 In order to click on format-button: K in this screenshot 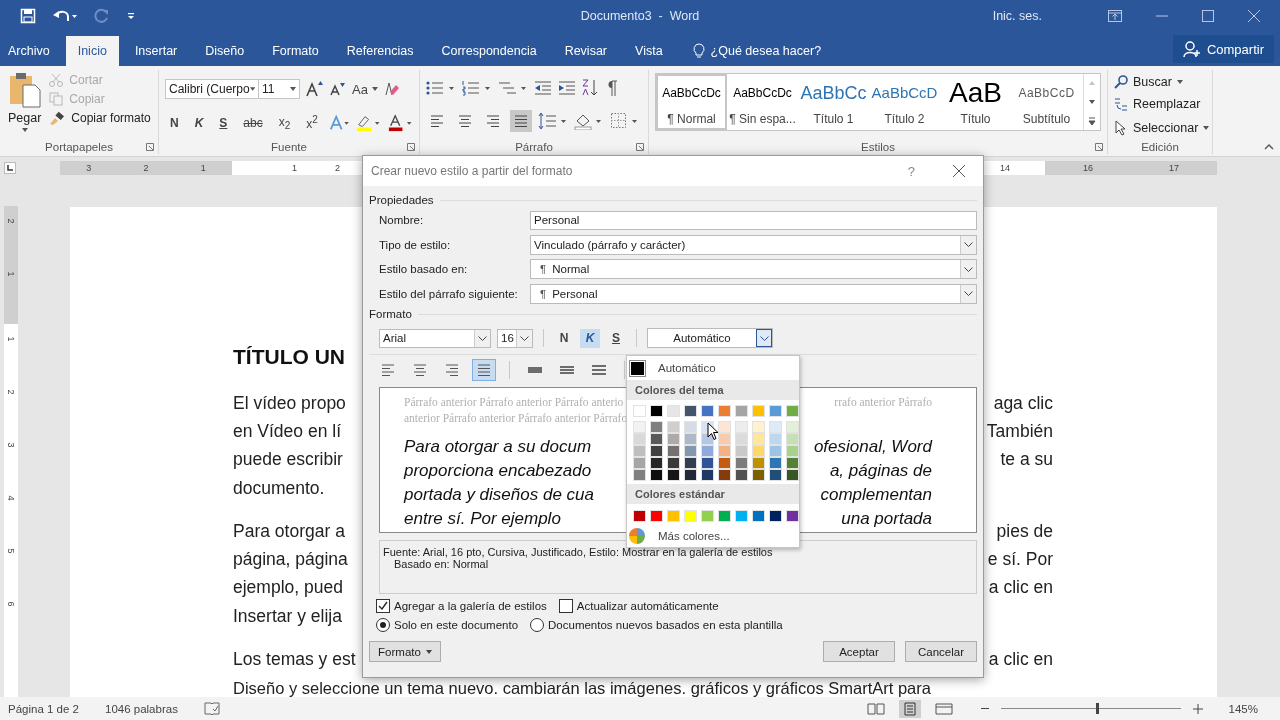, I will do `click(199, 122)`.